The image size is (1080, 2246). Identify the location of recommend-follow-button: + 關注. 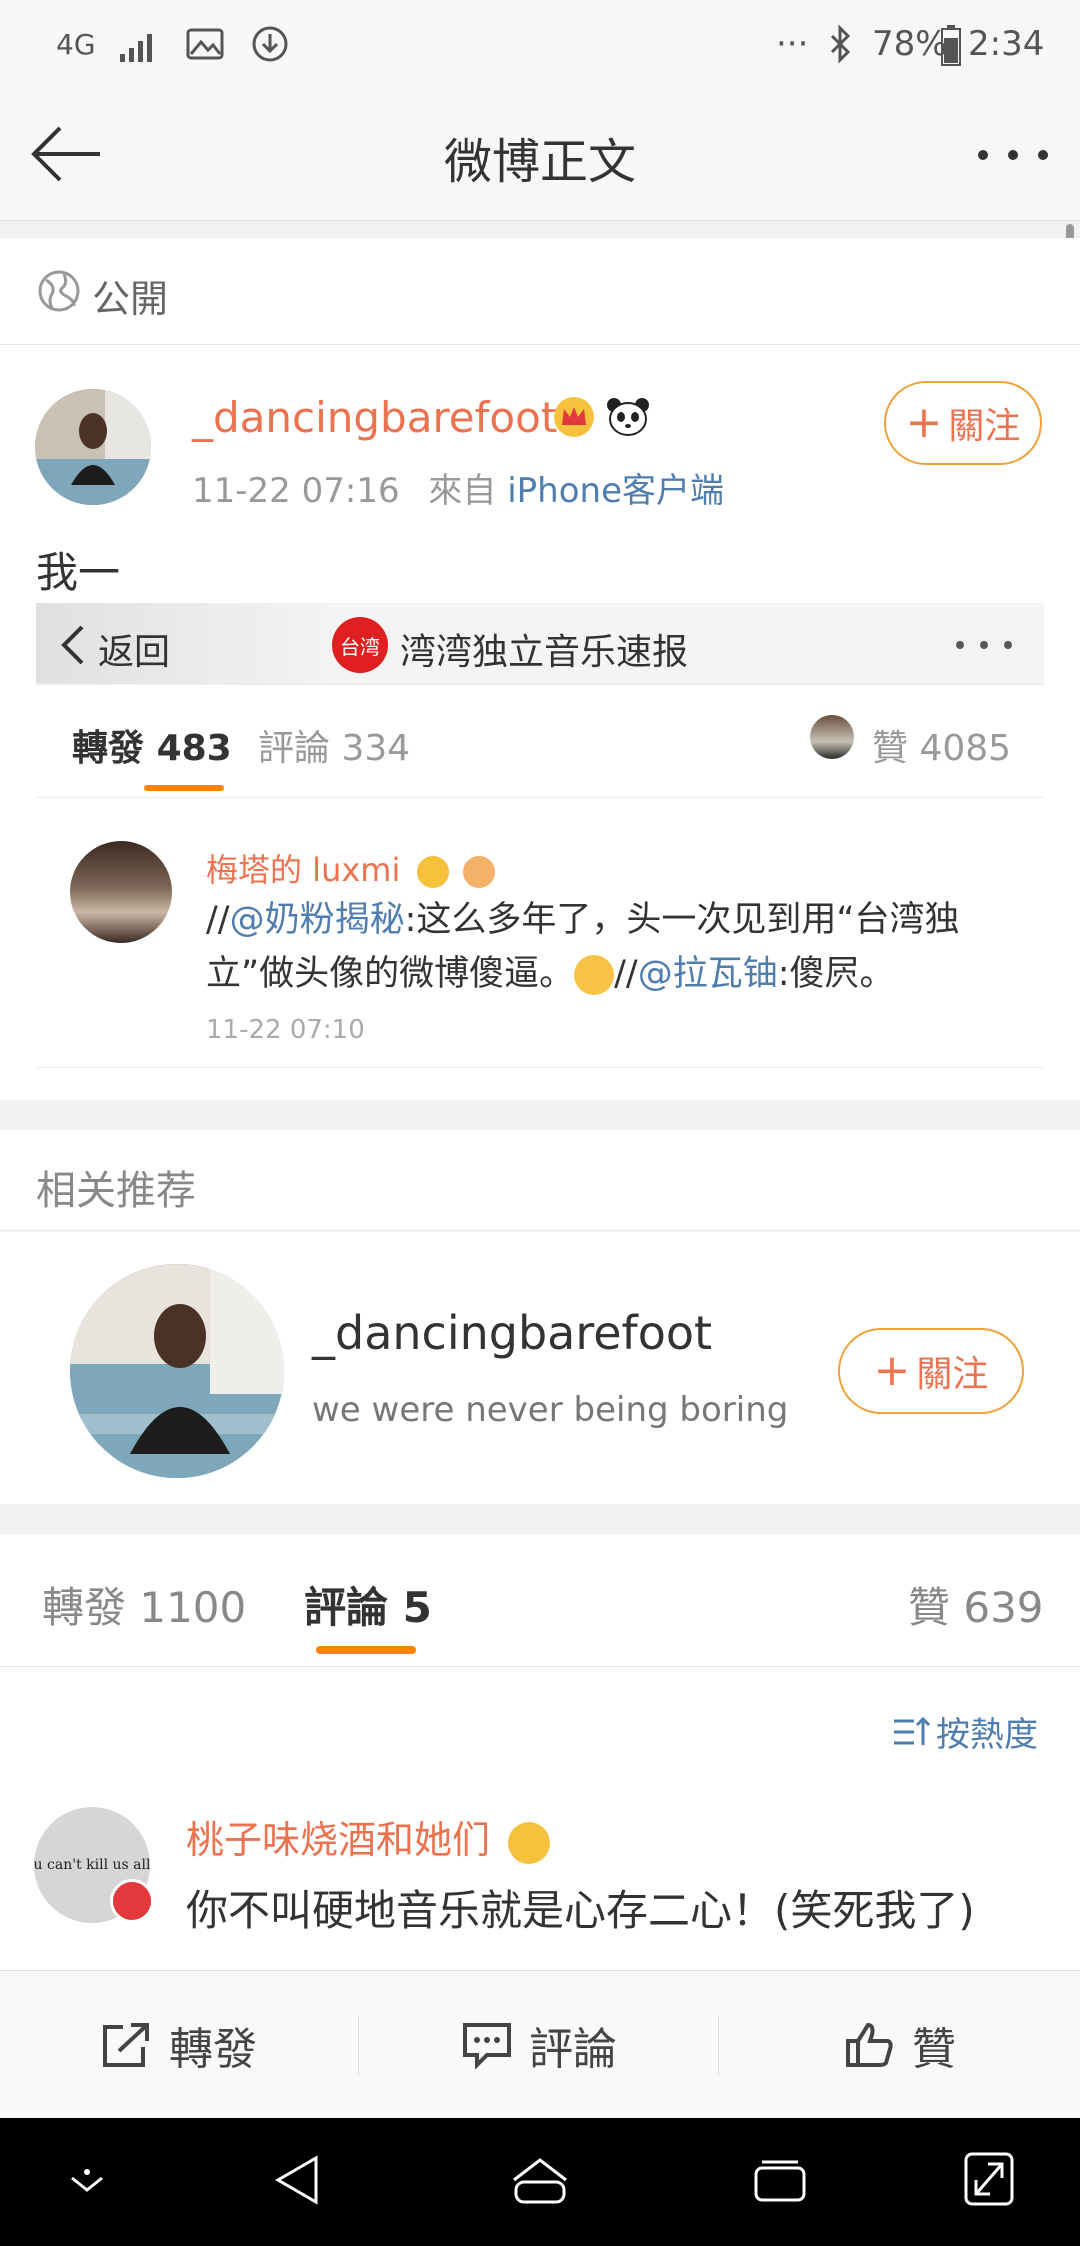
(931, 1371).